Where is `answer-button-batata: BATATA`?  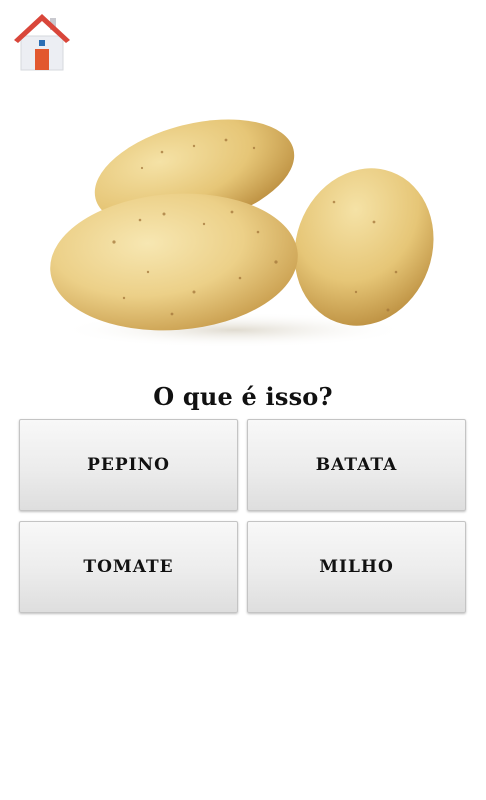 answer-button-batata: BATATA is located at coordinates (356, 465).